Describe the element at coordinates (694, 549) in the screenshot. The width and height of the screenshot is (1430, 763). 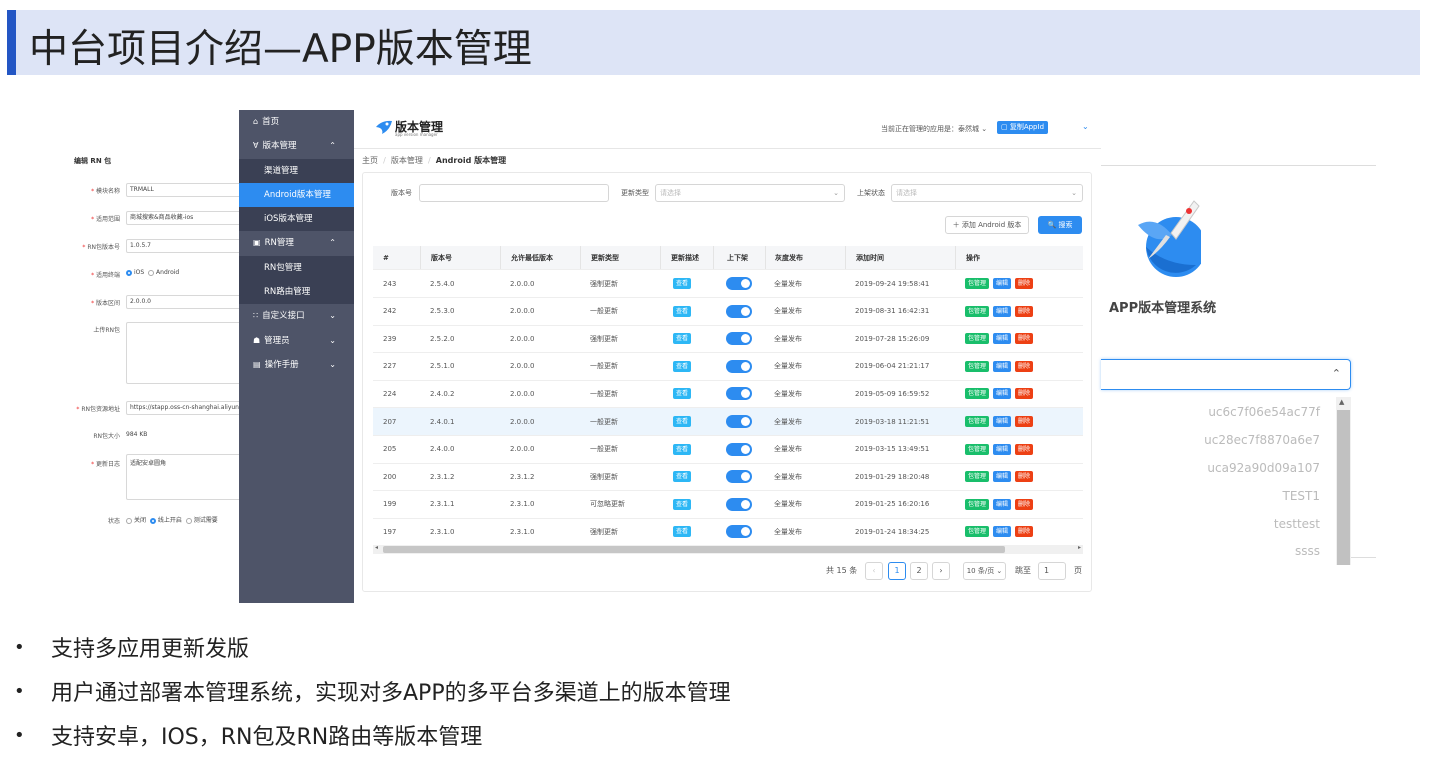
I see `scrollbar-thumb` at that location.